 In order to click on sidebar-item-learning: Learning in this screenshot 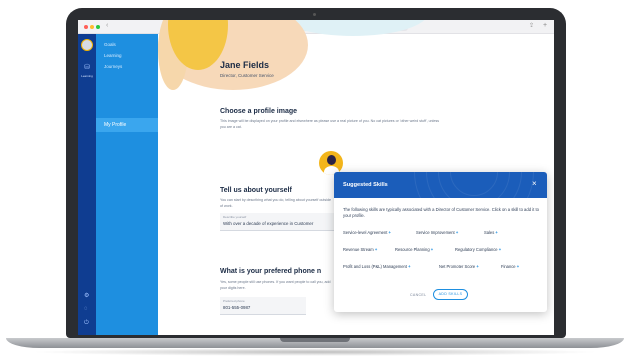, I will do `click(113, 55)`.